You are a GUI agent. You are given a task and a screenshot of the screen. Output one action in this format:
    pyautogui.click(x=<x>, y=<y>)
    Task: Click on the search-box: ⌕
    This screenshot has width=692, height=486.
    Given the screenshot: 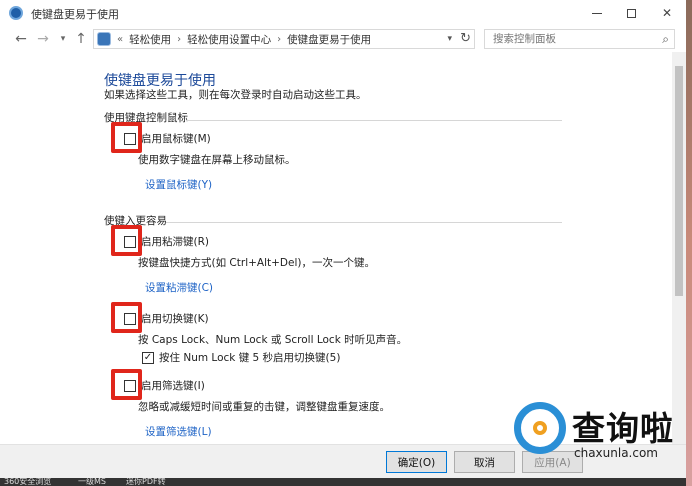 What is the action you would take?
    pyautogui.click(x=579, y=39)
    